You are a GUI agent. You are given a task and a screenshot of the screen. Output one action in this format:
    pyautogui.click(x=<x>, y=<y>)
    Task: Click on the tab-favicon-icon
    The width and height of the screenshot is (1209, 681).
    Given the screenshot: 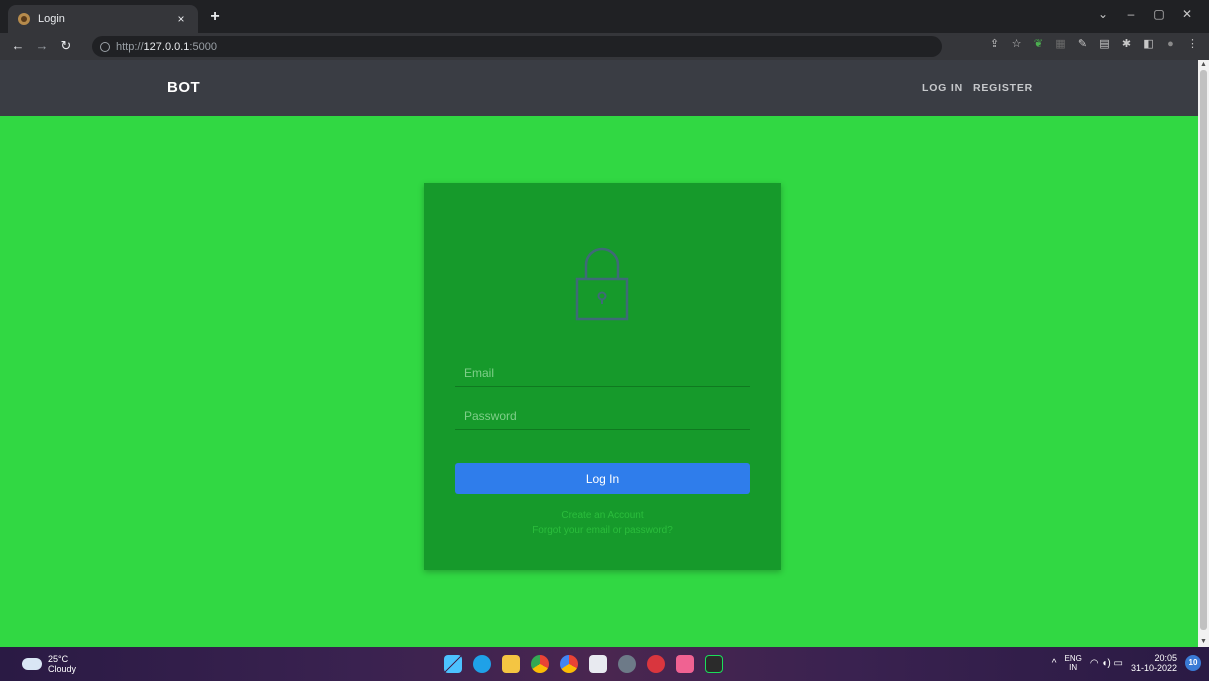 What is the action you would take?
    pyautogui.click(x=24, y=19)
    